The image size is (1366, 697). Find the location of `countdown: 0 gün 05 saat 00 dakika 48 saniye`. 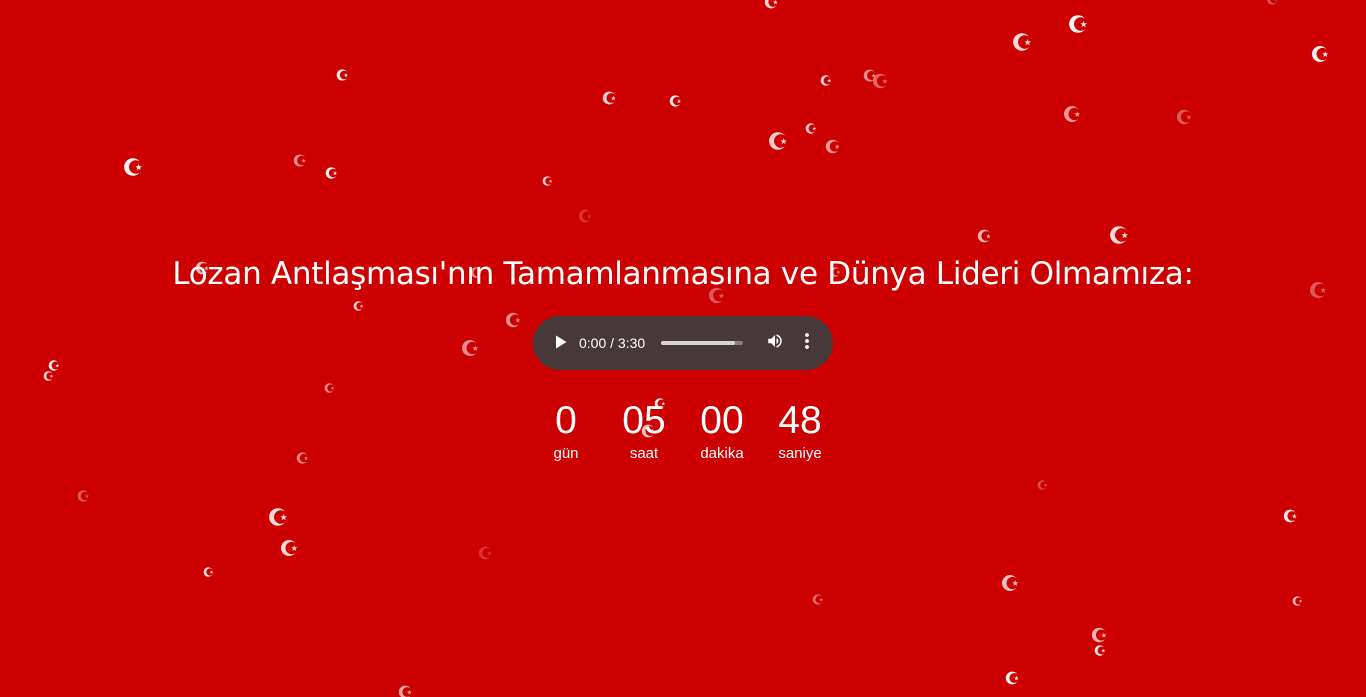

countdown: 0 gün 05 saat 00 dakika 48 saniye is located at coordinates (683, 431).